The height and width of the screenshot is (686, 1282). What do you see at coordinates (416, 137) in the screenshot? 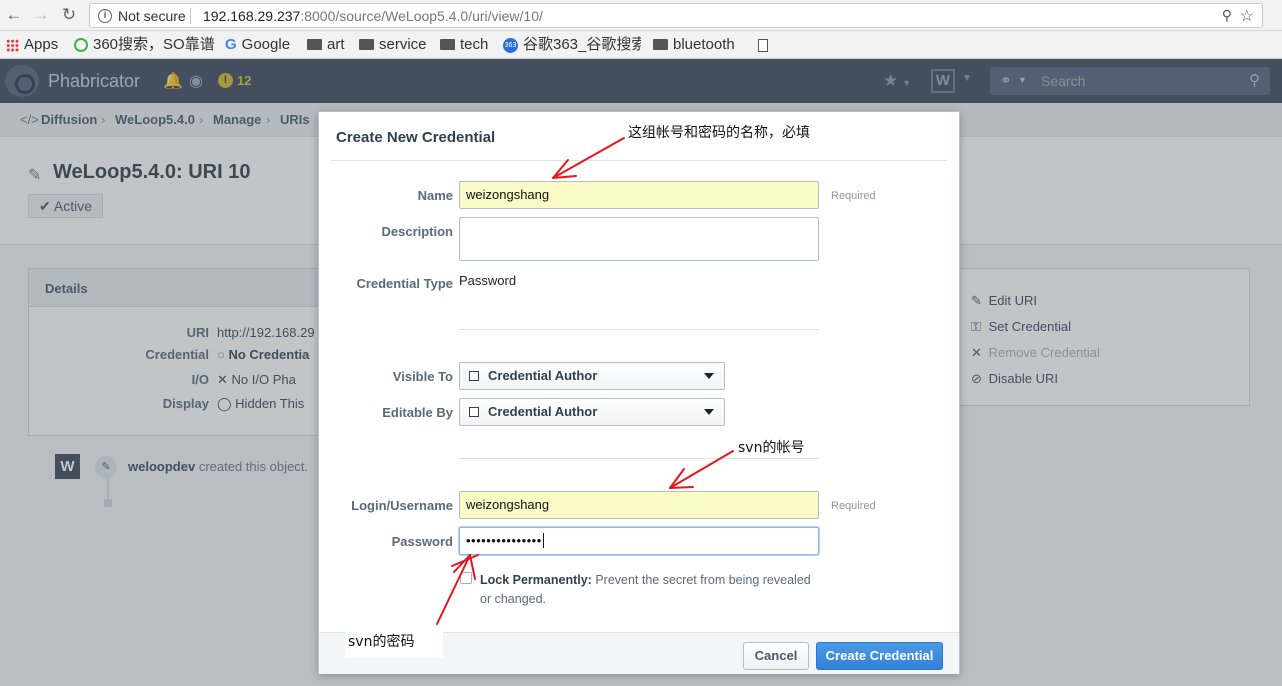
I see `dialog-title: Create New Credential` at bounding box center [416, 137].